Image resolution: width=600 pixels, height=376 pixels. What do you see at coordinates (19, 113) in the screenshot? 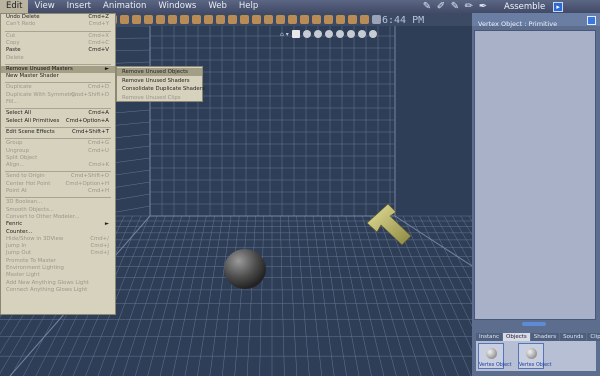
I see `menu-item-label: Select All` at bounding box center [19, 113].